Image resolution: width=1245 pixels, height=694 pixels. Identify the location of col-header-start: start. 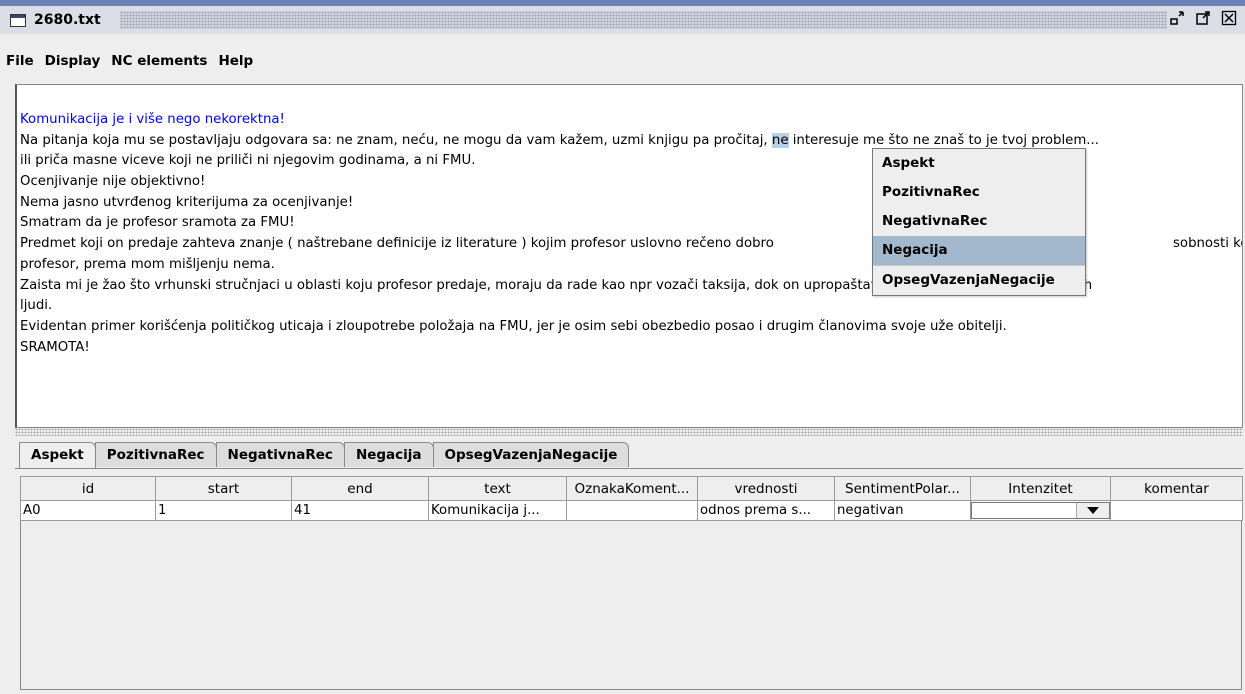
(223, 488).